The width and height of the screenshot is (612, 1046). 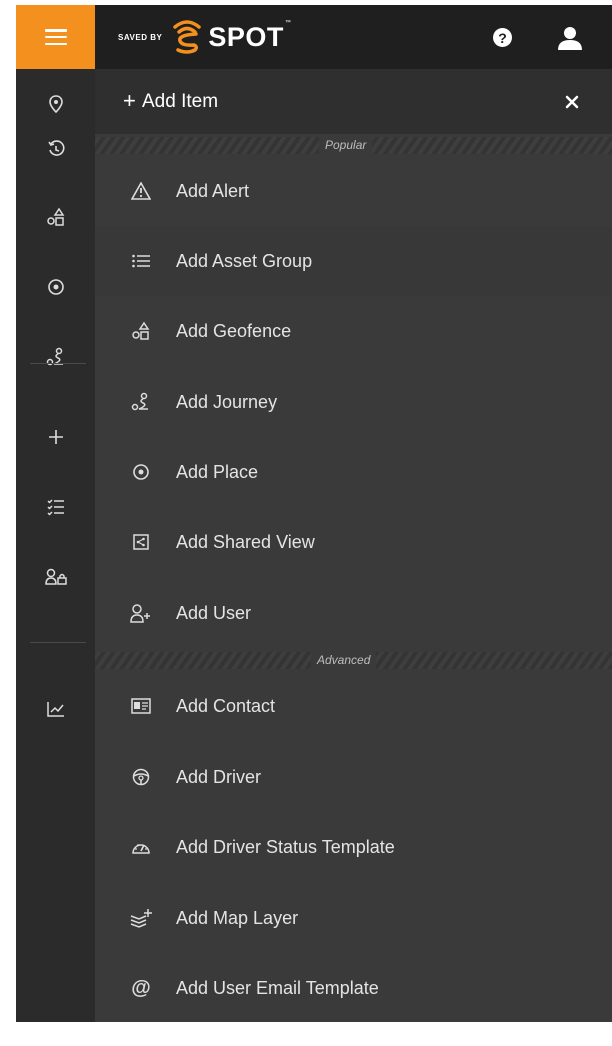 I want to click on add-contact-item: Add Contact, so click(x=353, y=706).